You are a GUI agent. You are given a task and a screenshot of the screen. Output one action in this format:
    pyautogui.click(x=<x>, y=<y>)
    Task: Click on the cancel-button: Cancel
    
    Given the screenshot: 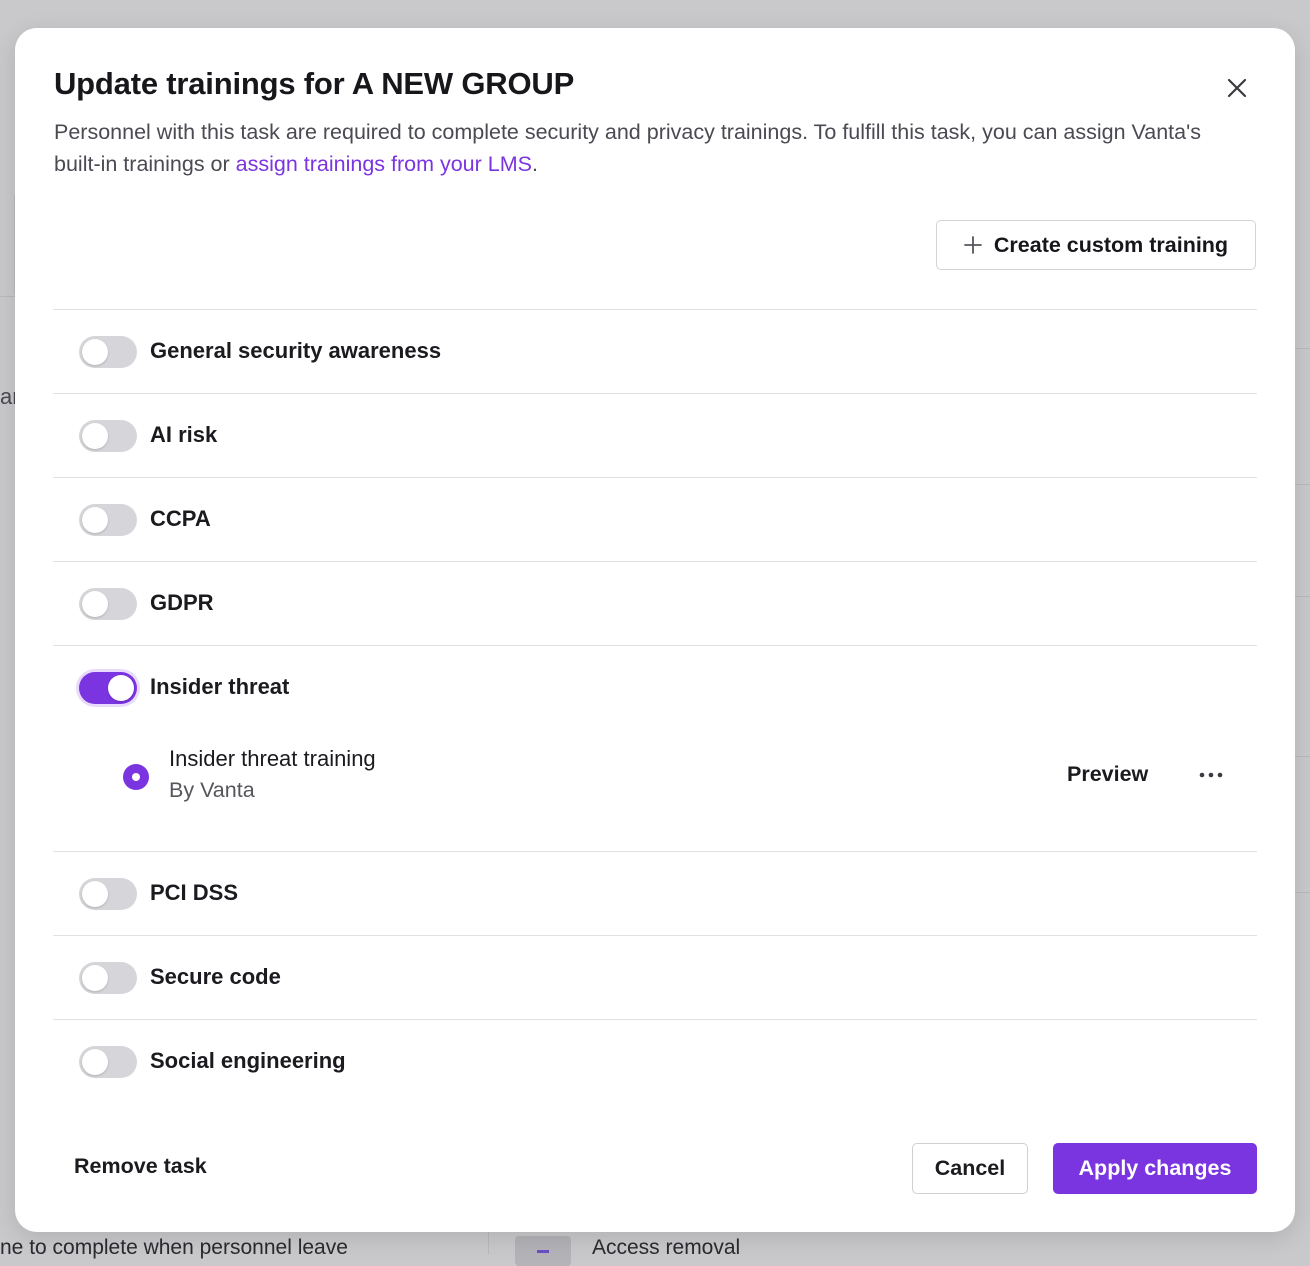 What is the action you would take?
    pyautogui.click(x=970, y=1168)
    